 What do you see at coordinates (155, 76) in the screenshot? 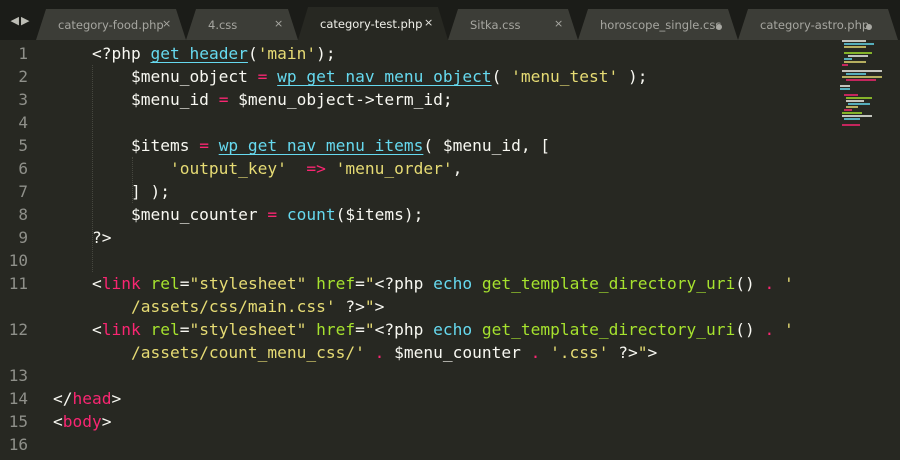
I see `code-token: $menu_object` at bounding box center [155, 76].